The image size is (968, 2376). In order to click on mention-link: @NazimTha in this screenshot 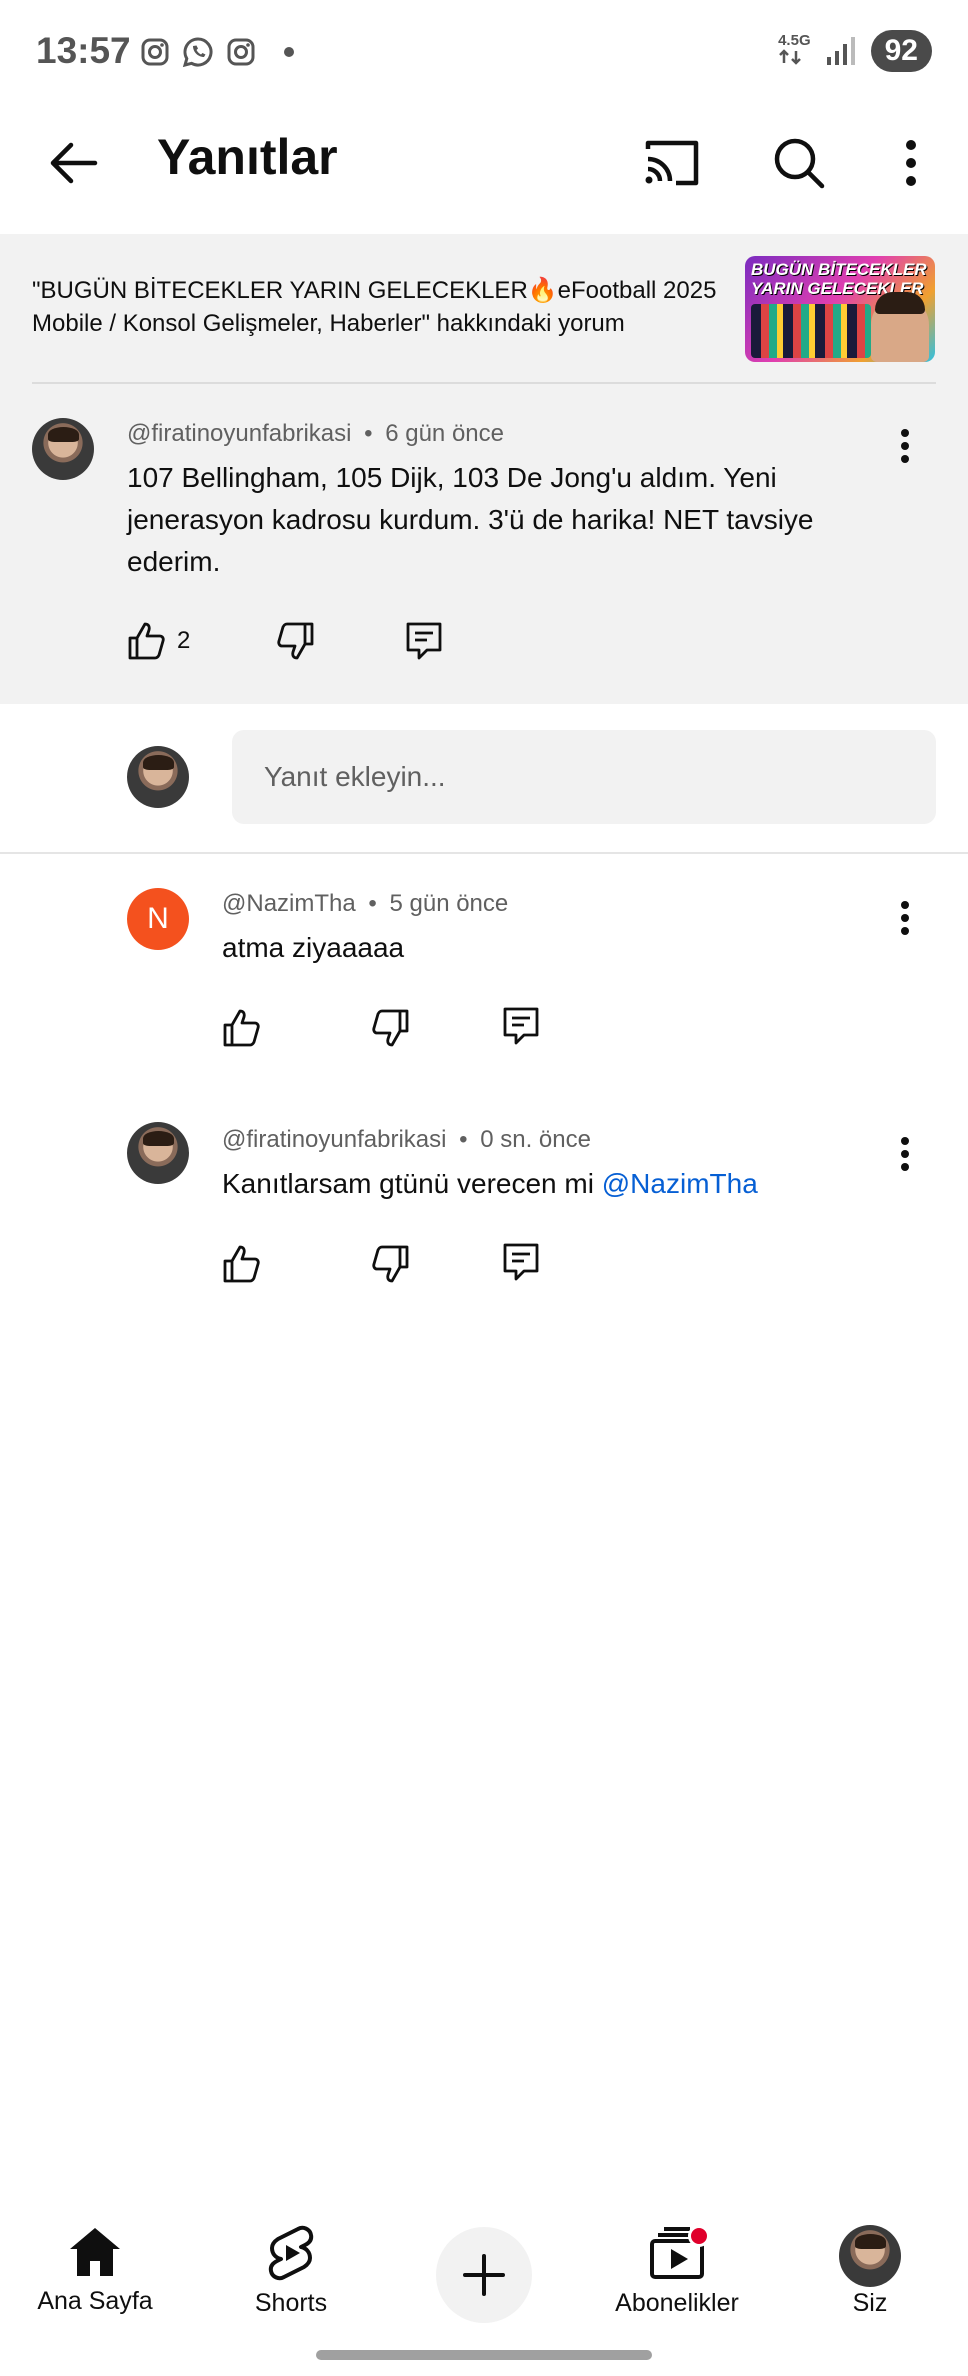, I will do `click(680, 1183)`.